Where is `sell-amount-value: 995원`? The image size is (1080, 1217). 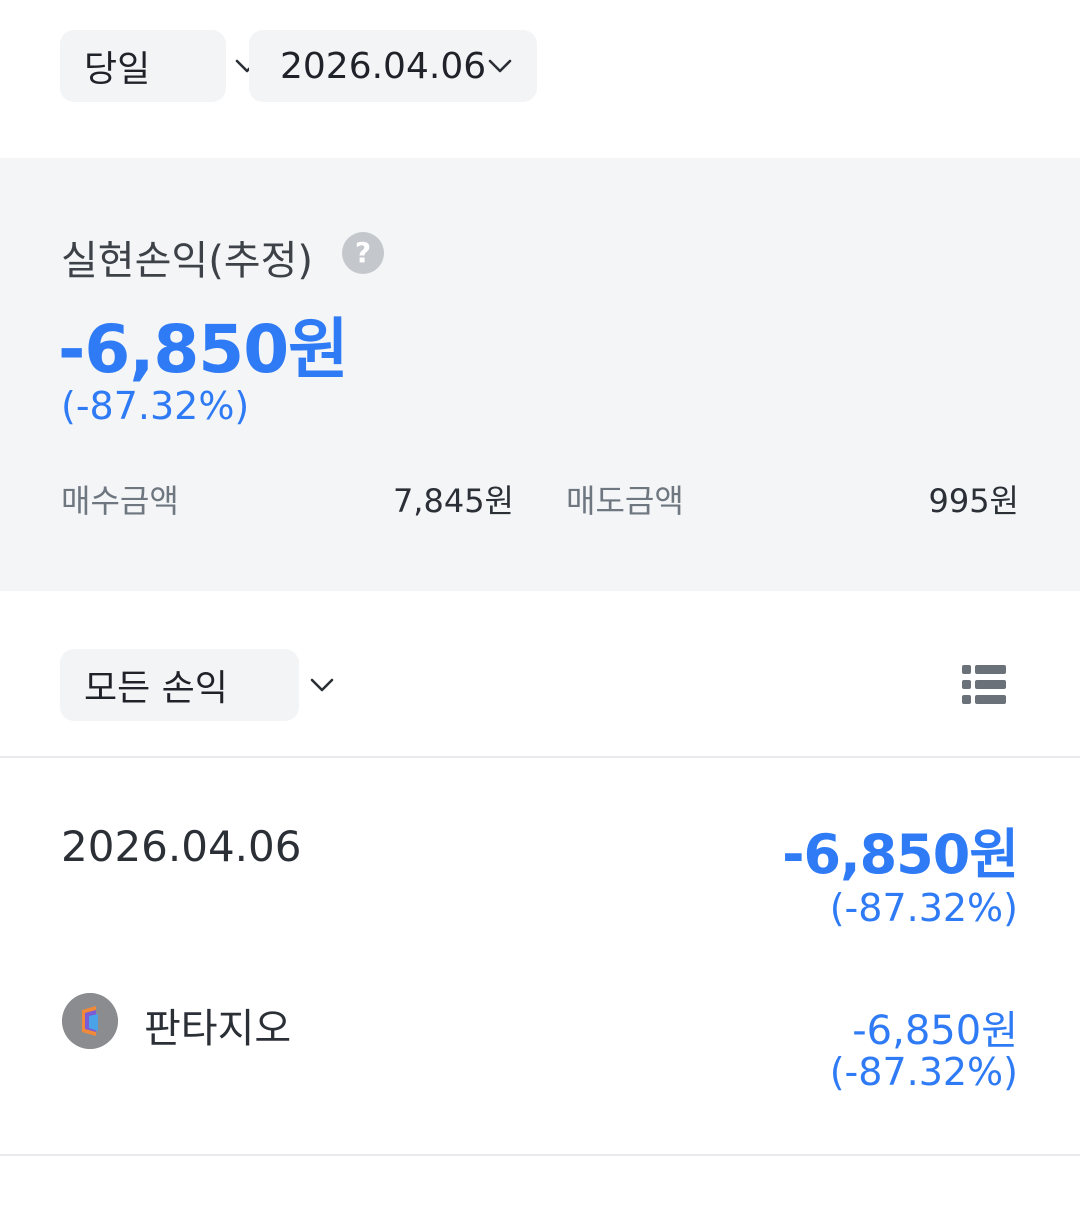
sell-amount-value: 995원 is located at coordinates (973, 501).